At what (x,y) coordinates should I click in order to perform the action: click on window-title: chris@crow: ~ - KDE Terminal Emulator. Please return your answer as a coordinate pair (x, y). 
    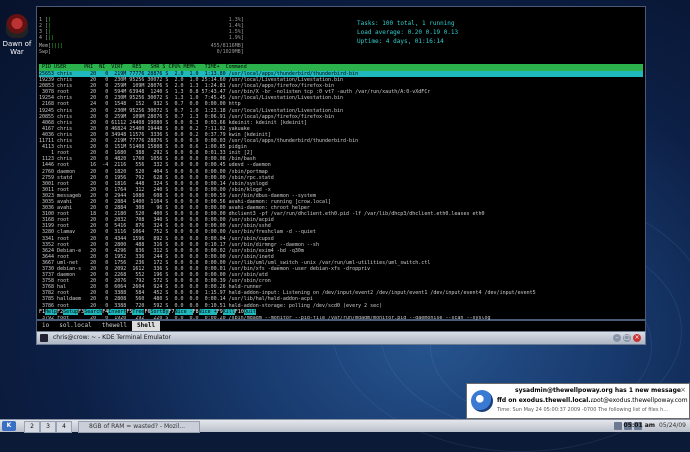
    Looking at the image, I should click on (112, 337).